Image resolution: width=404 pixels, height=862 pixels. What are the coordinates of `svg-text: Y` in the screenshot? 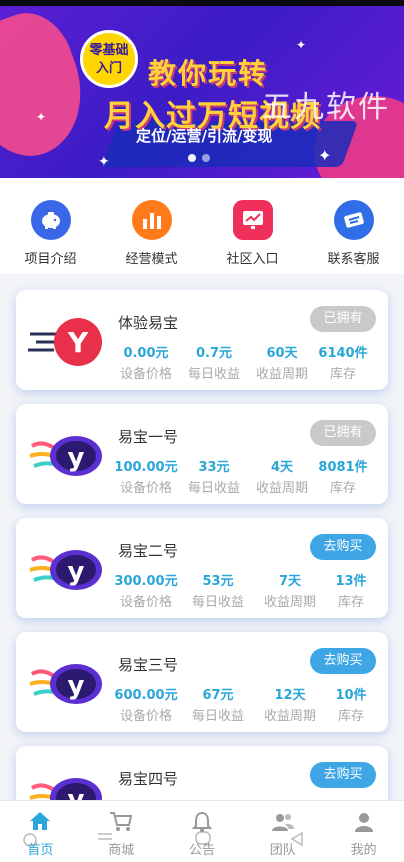 It's located at (78, 342).